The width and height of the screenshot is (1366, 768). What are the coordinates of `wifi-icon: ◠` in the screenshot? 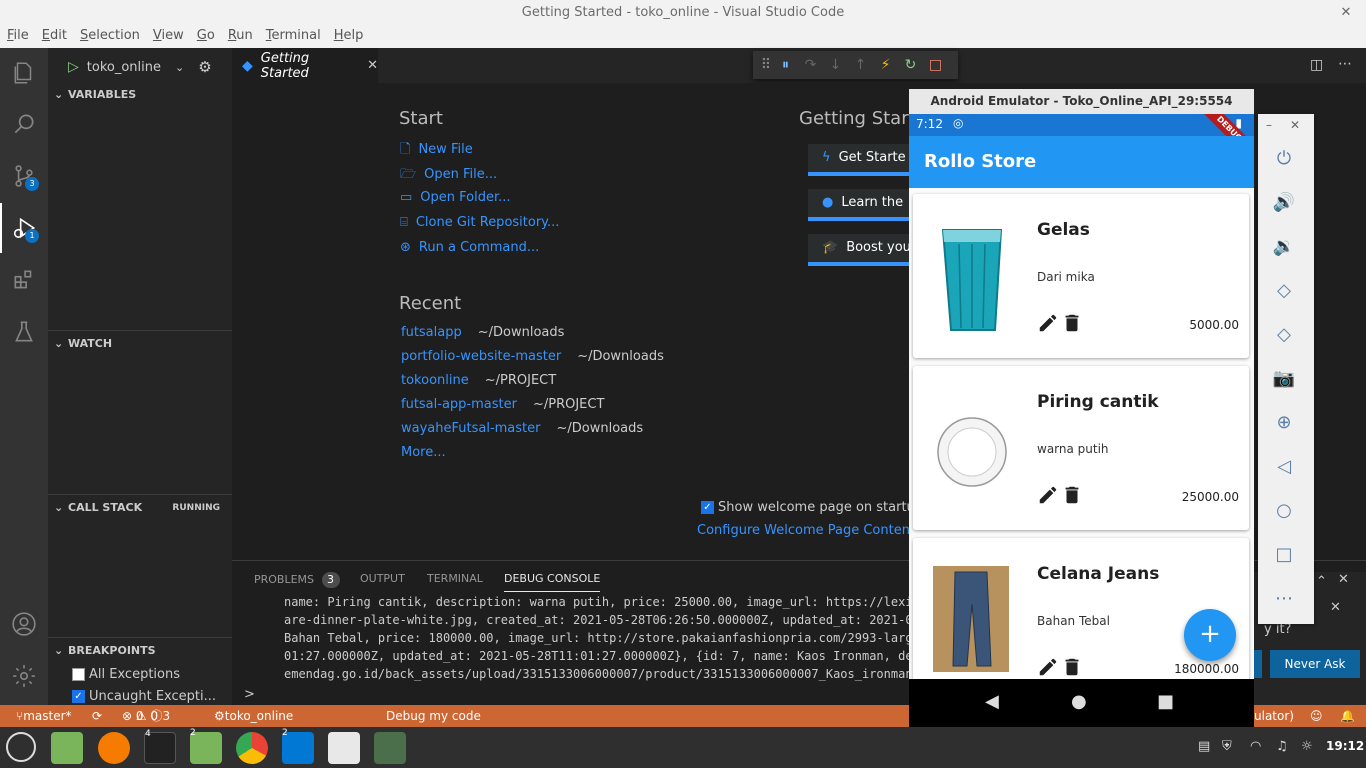 It's located at (1255, 746).